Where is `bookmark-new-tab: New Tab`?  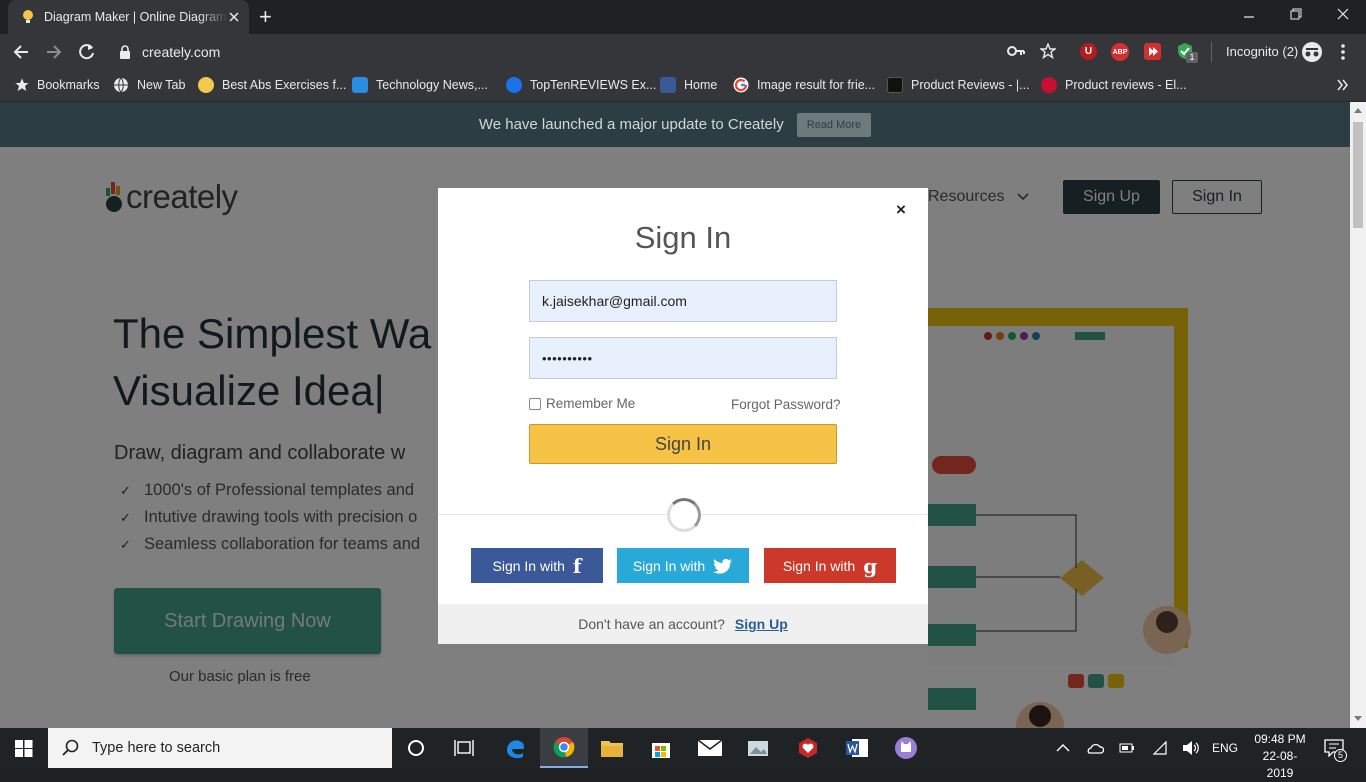
bookmark-new-tab: New Tab is located at coordinates (149, 85).